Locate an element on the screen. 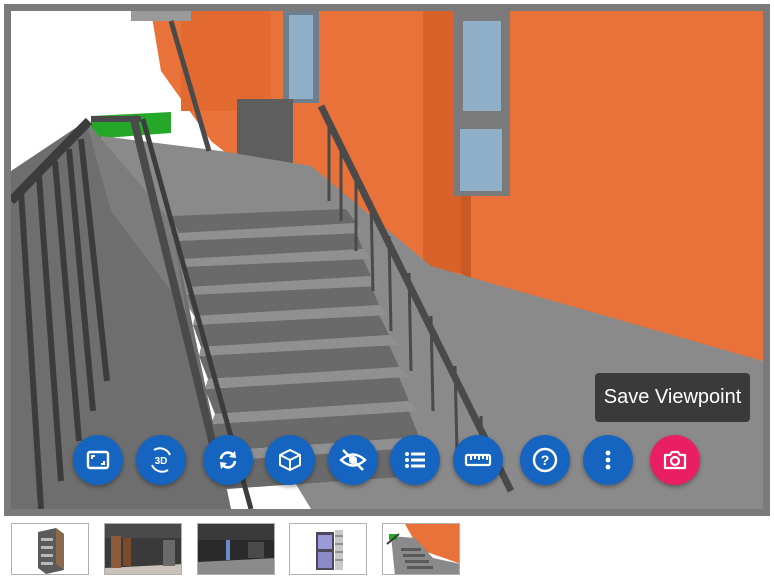 The height and width of the screenshot is (588, 774). sync-icon is located at coordinates (228, 460).